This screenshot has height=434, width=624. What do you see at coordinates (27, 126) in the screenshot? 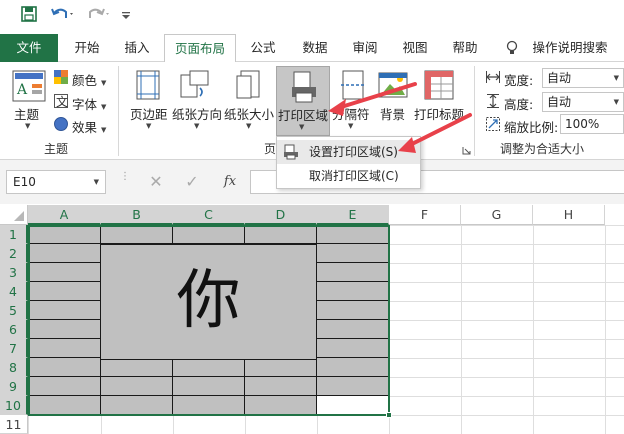
I see `themes-dropdown-icon: ▼` at bounding box center [27, 126].